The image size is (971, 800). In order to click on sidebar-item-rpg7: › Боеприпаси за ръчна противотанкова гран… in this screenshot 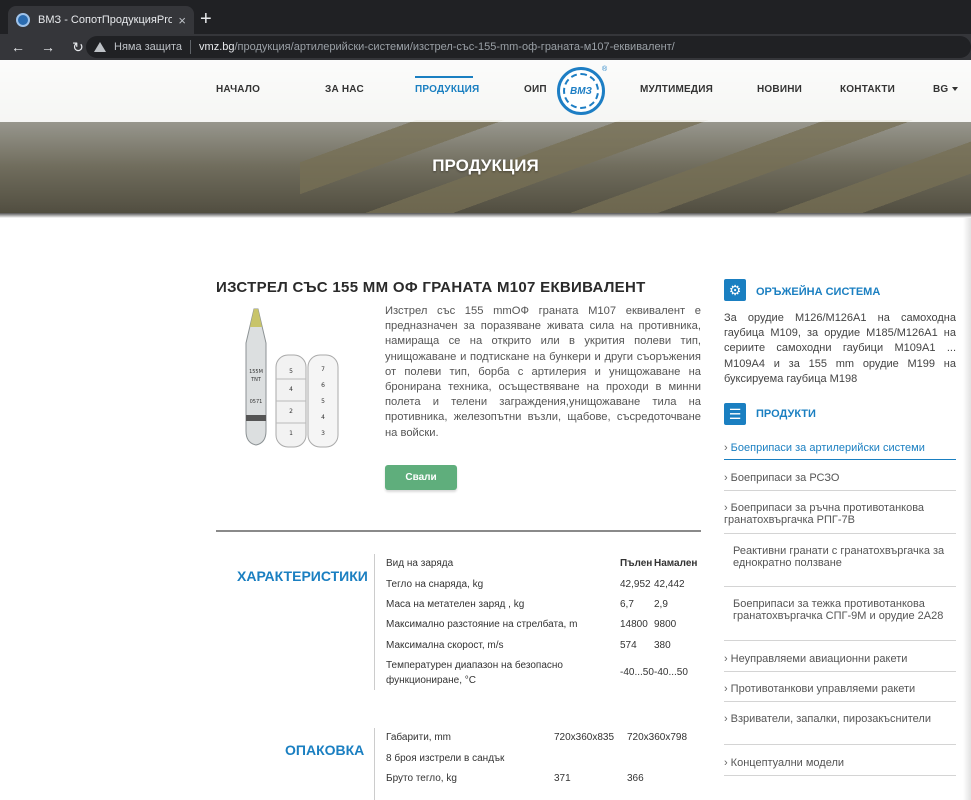, I will do `click(840, 514)`.